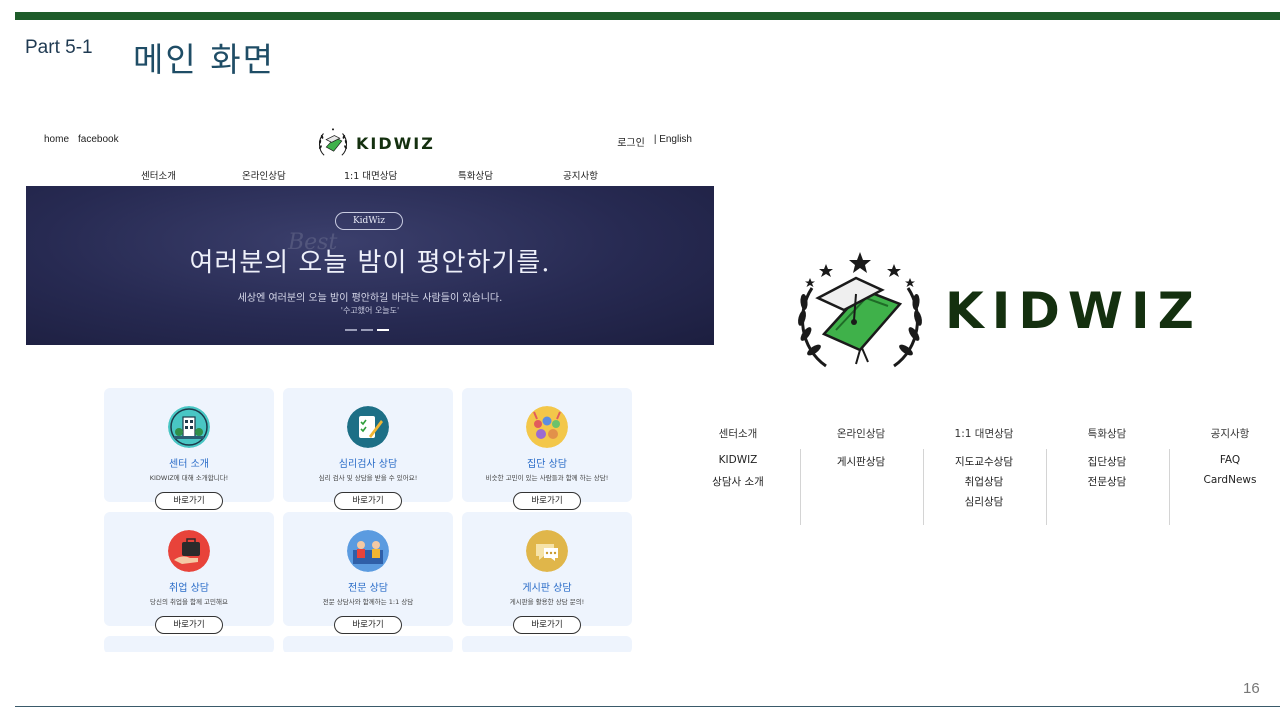 The width and height of the screenshot is (1280, 720). I want to click on sitemap-item-cardnews: CardNews, so click(1230, 480).